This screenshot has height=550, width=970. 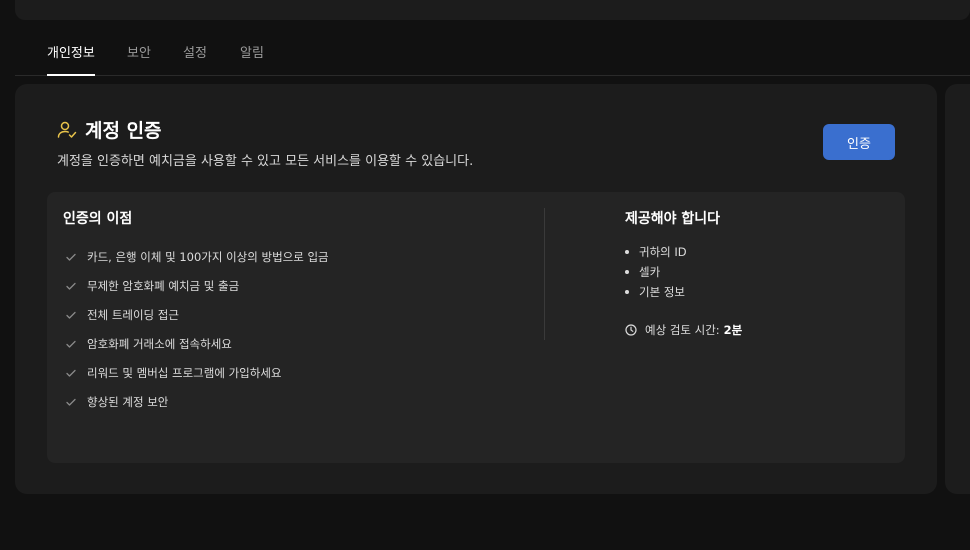 I want to click on list-item: 카드, 은행 이체 및 100가지 이상의 방법으로 입금, so click(x=197, y=256).